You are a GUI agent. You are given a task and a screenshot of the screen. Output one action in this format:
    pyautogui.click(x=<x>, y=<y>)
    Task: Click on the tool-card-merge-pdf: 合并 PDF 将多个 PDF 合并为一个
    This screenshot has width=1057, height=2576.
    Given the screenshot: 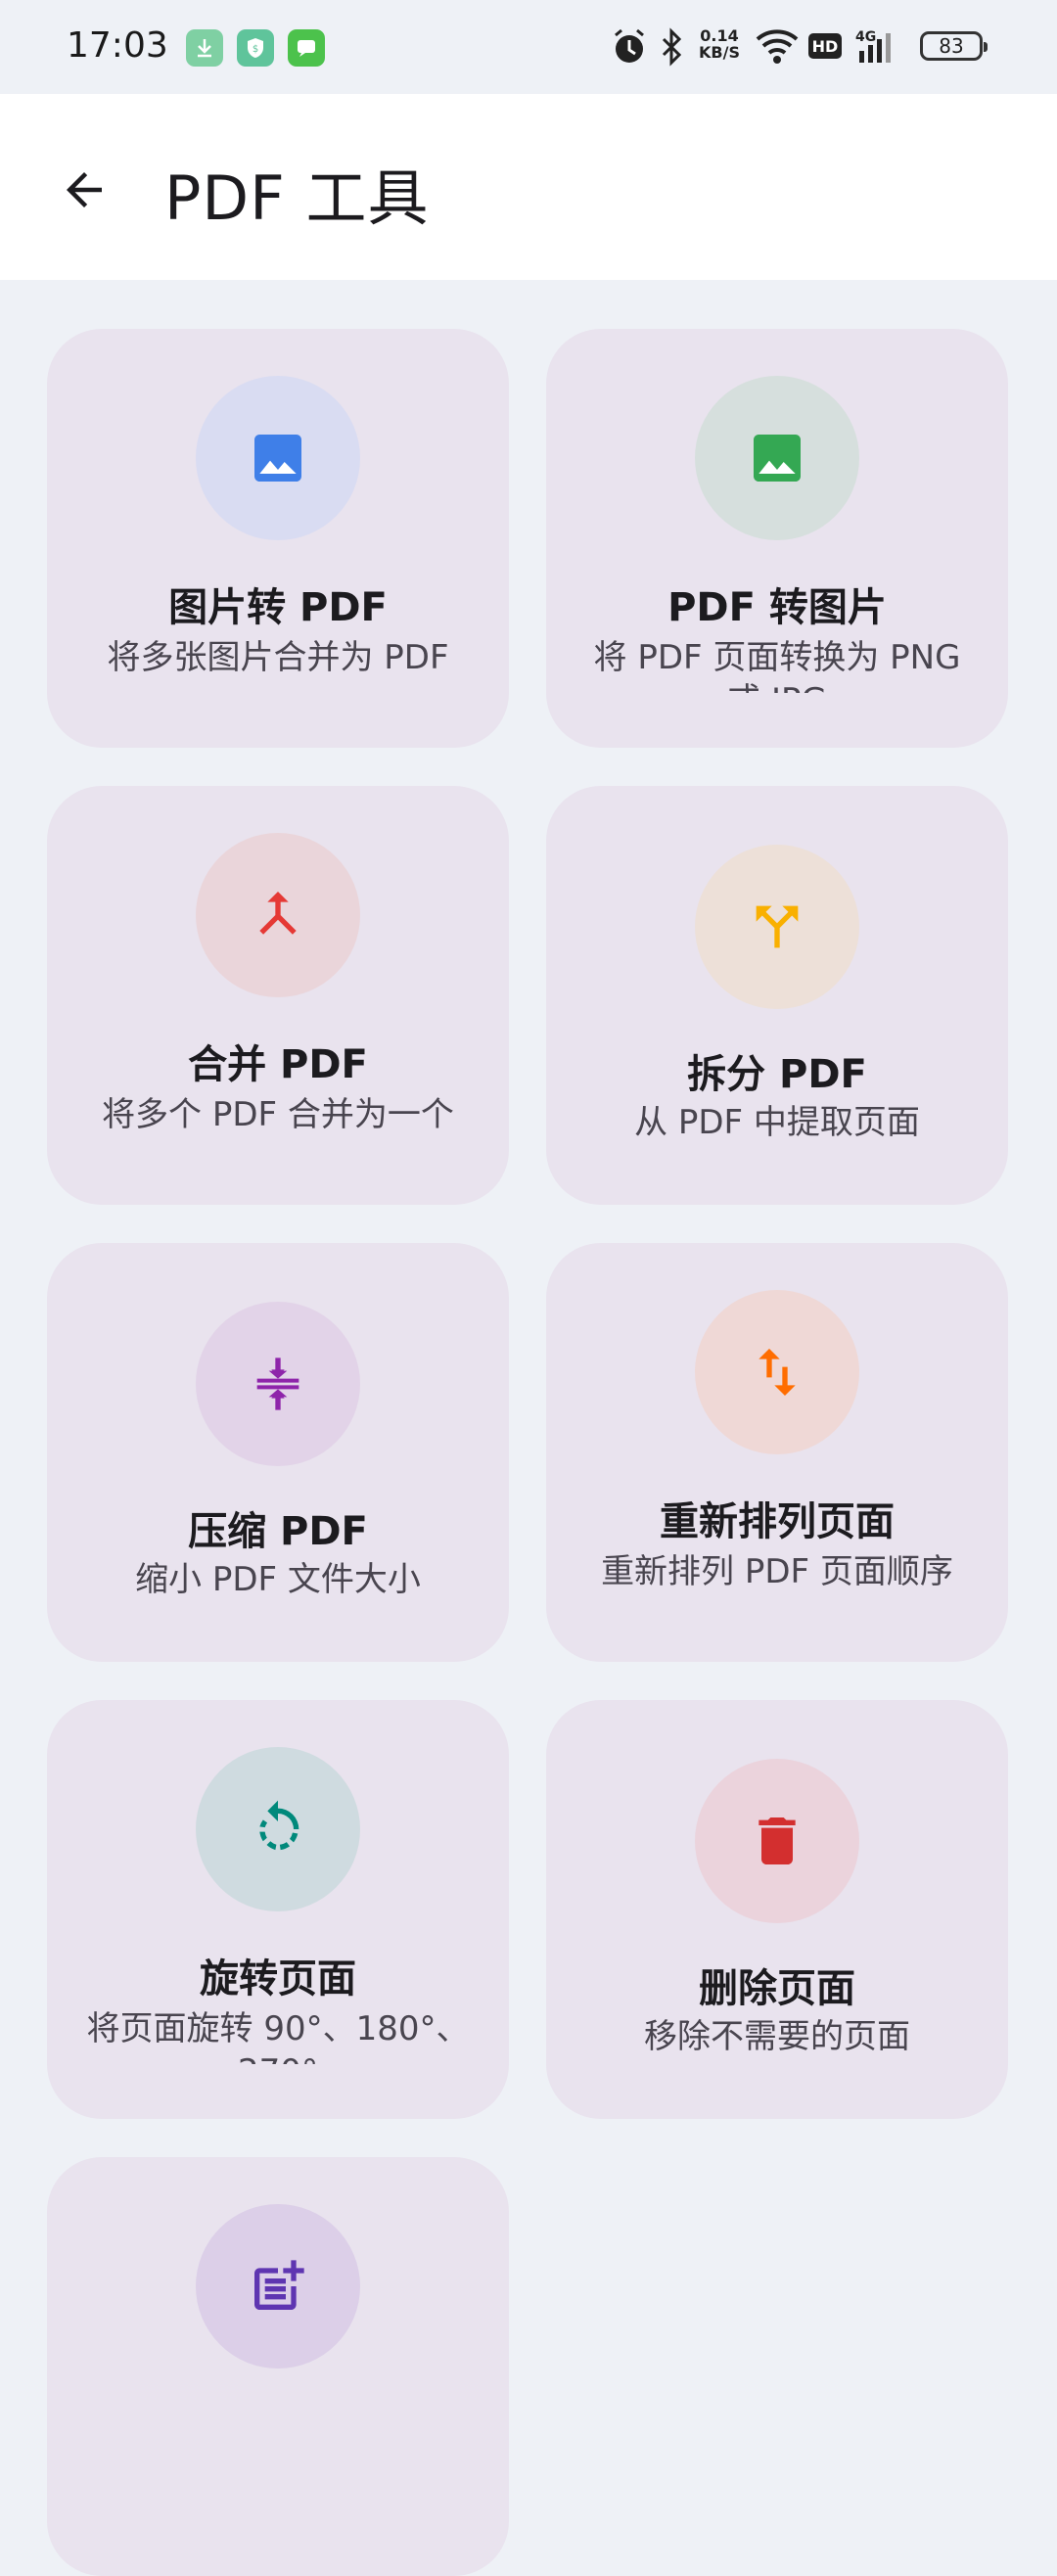 What is the action you would take?
    pyautogui.click(x=278, y=996)
    